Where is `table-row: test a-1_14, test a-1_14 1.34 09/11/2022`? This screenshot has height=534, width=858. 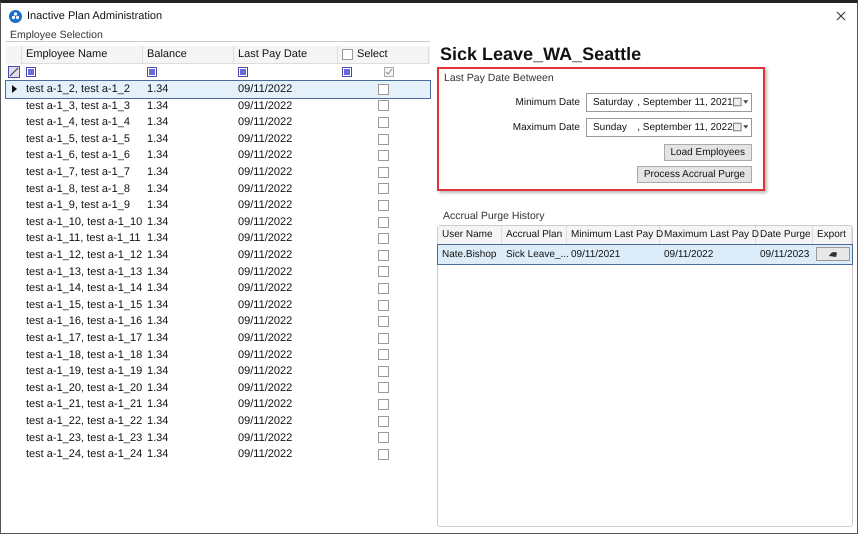
table-row: test a-1_14, test a-1_14 1.34 09/11/2022 is located at coordinates (218, 288).